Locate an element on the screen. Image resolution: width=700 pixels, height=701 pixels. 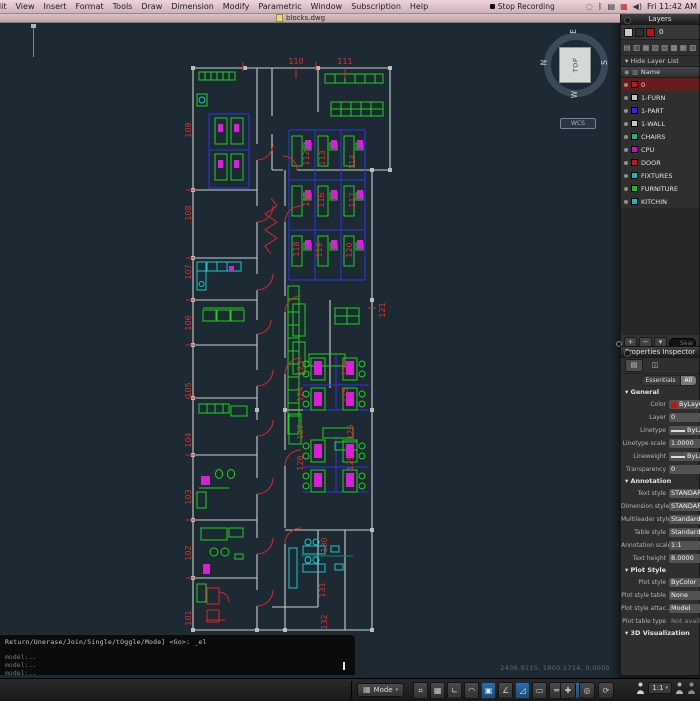
current-color-swatch is located at coordinates (650, 32).